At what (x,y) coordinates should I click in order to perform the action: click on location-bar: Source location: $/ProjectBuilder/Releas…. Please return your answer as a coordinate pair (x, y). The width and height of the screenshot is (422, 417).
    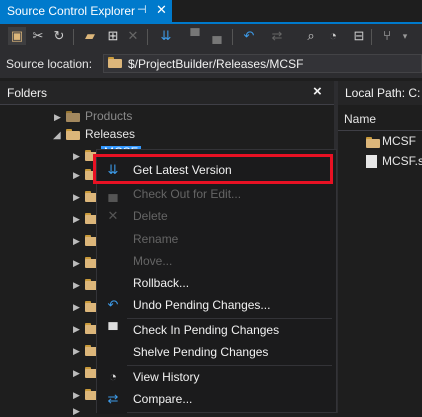
    Looking at the image, I should click on (211, 64).